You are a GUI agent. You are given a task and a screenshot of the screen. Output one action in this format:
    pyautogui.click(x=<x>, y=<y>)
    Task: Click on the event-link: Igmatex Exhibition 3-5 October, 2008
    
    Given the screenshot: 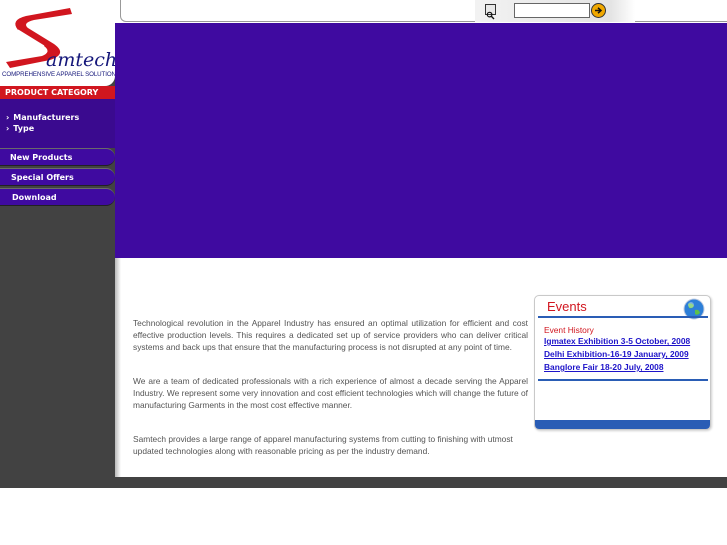 What is the action you would take?
    pyautogui.click(x=625, y=341)
    